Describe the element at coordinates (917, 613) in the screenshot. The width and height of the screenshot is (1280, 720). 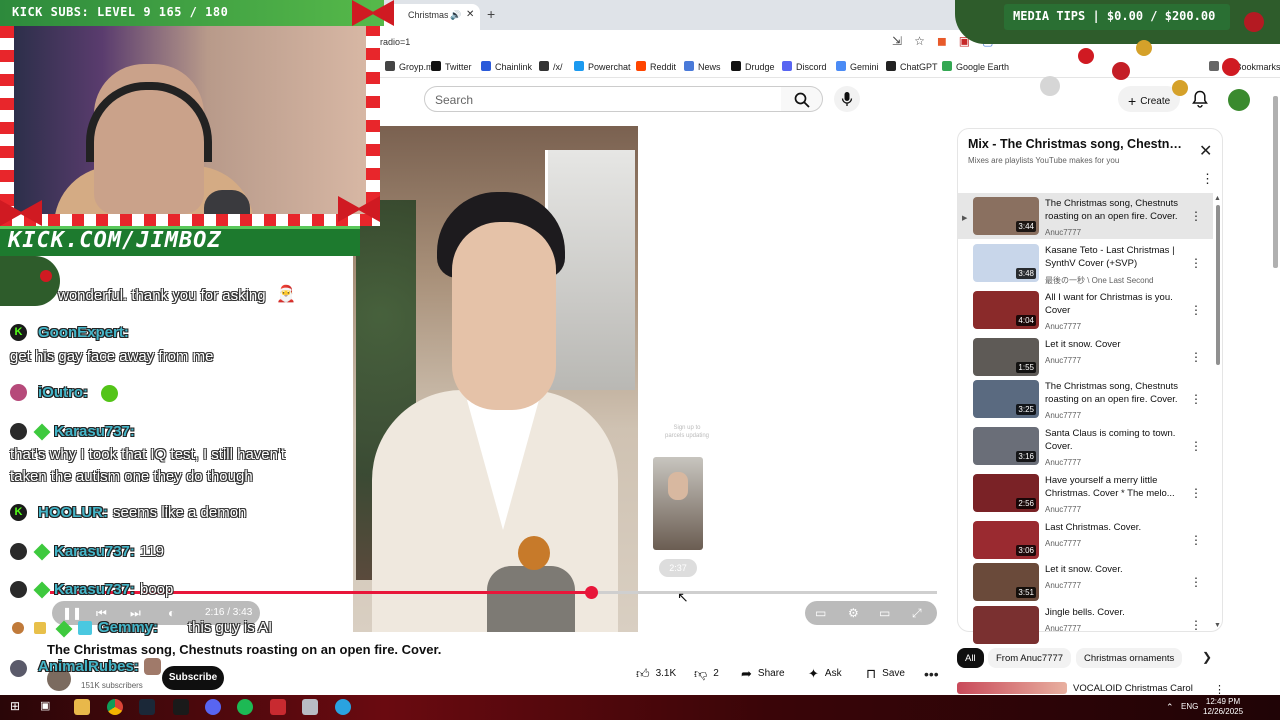
I see `fullscreen-icon: ⤢` at that location.